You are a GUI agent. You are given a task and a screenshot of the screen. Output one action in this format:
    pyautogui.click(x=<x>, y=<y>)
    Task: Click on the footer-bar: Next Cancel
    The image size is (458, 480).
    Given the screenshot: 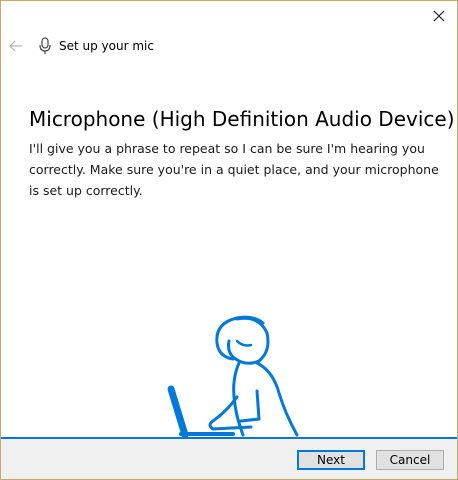 What is the action you would take?
    pyautogui.click(x=229, y=458)
    